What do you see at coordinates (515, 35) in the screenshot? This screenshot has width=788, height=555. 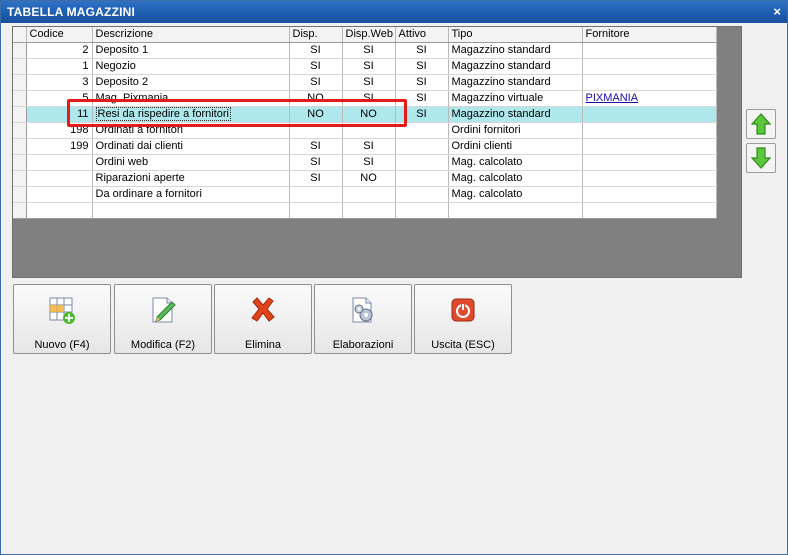 I see `column-header-tipo: Tipo` at bounding box center [515, 35].